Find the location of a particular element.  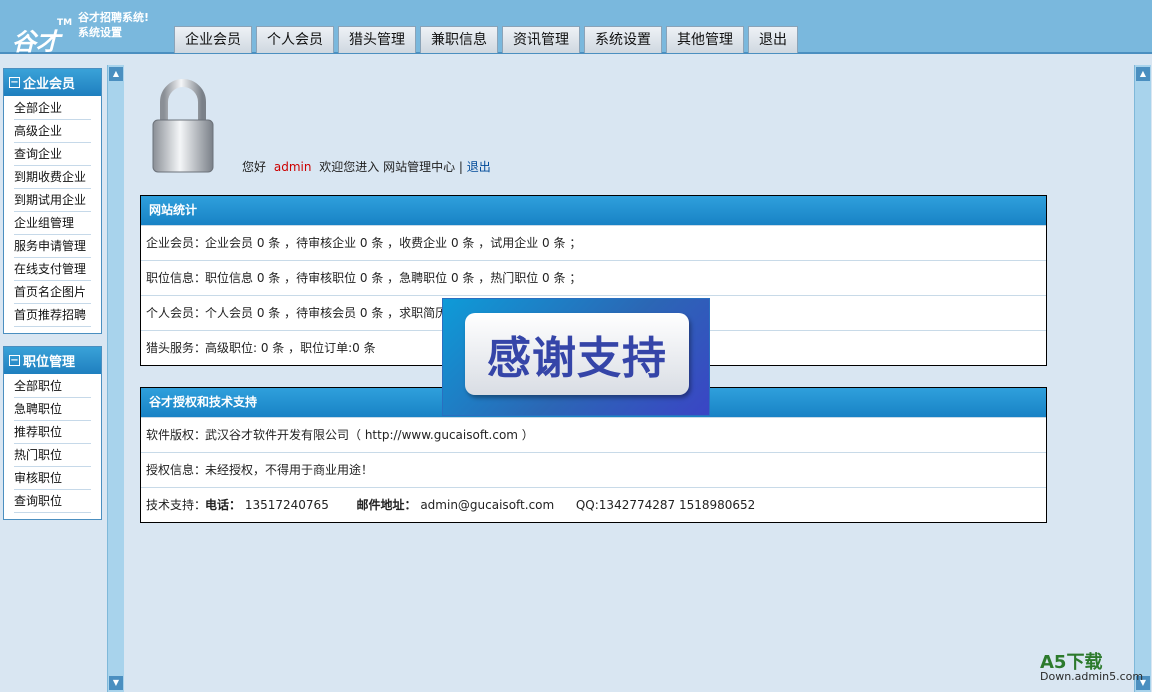

phone-label: 电话： is located at coordinates (223, 505).